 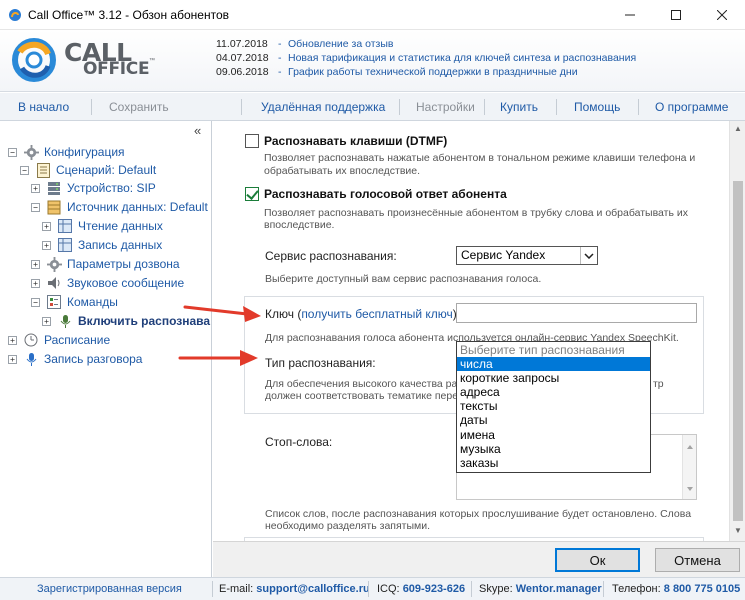 I want to click on logo-trademark: ™, so click(x=152, y=61).